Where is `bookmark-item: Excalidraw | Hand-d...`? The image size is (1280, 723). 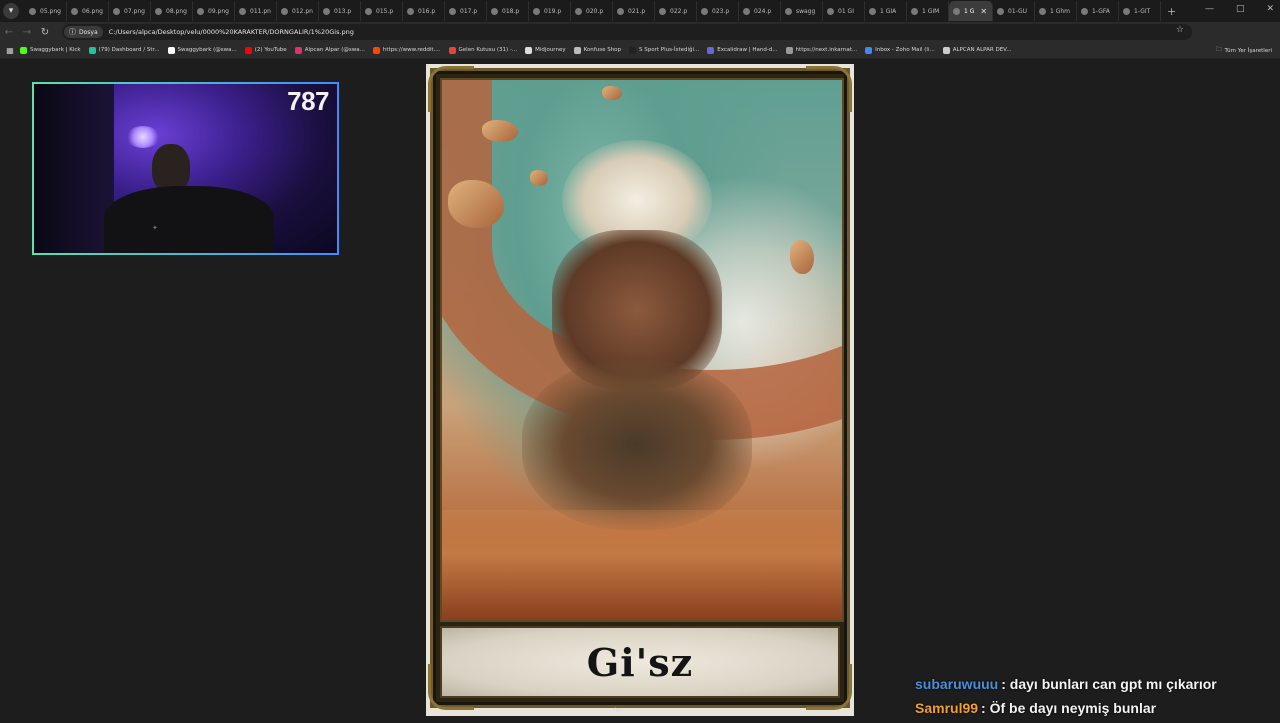 bookmark-item: Excalidraw | Hand-d... is located at coordinates (742, 50).